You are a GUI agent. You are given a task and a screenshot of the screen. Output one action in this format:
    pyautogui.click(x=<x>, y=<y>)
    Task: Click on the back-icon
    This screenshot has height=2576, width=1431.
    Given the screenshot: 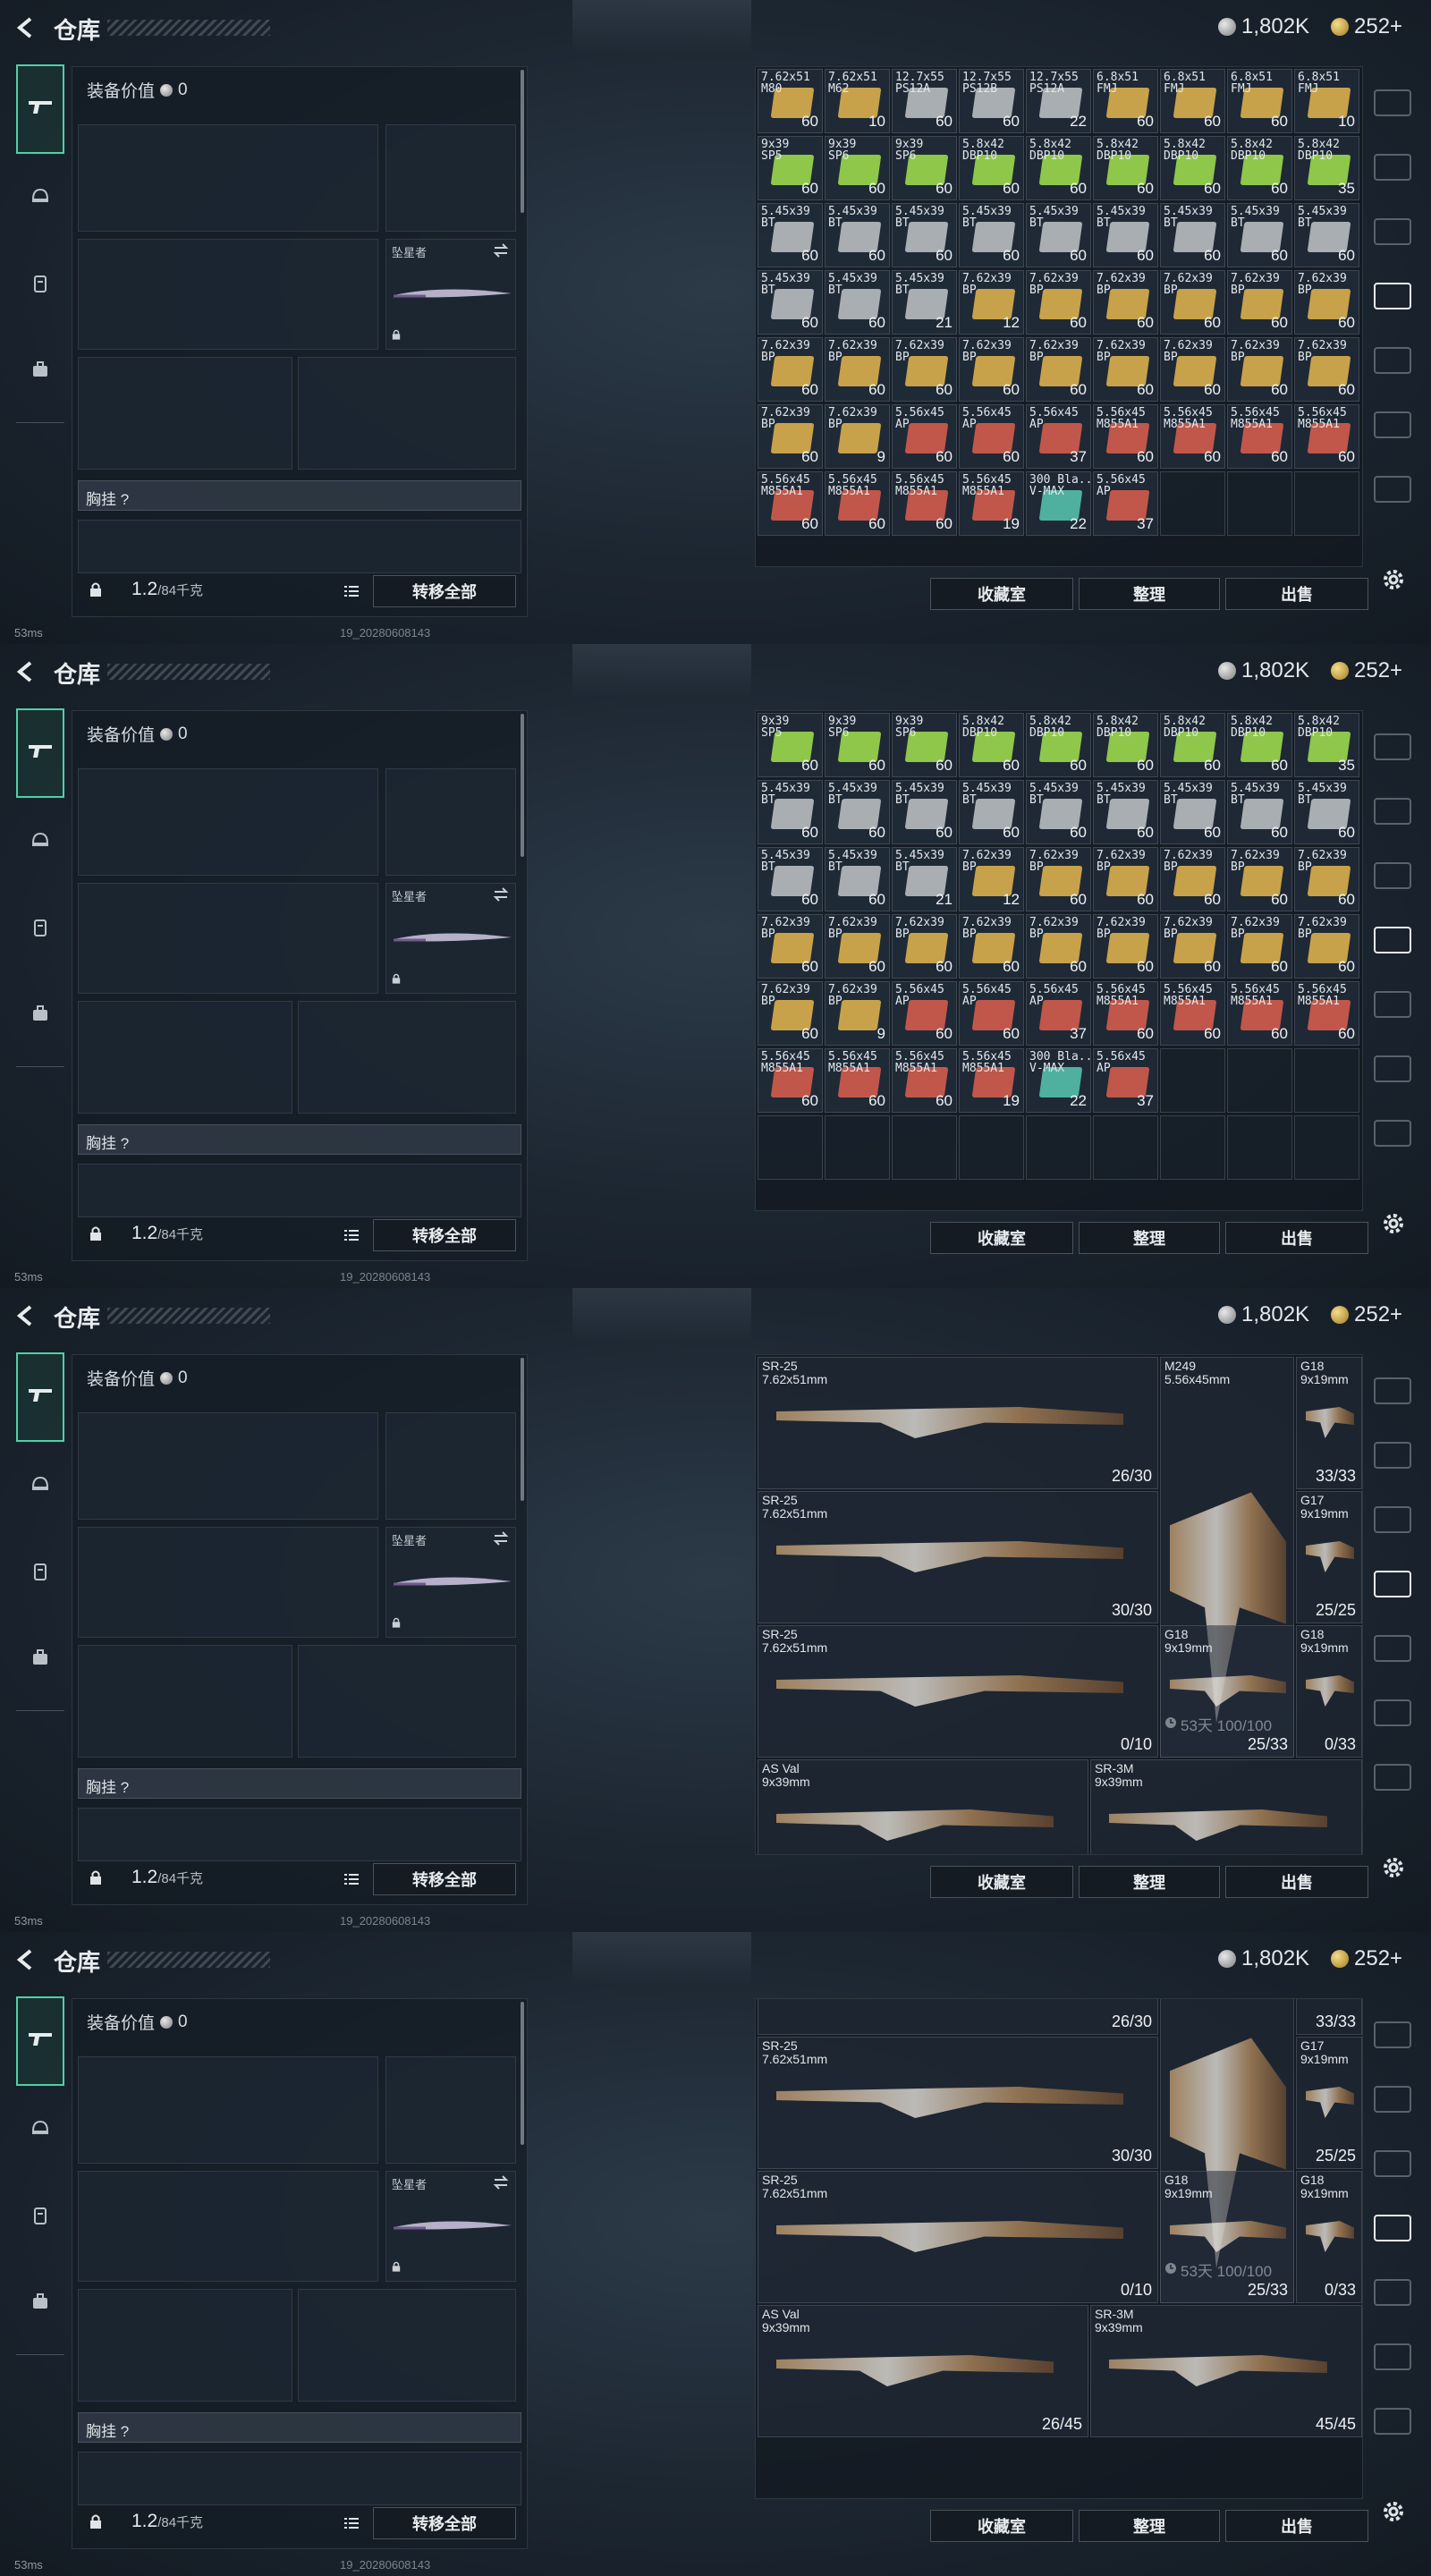 What is the action you would take?
    pyautogui.click(x=26, y=27)
    